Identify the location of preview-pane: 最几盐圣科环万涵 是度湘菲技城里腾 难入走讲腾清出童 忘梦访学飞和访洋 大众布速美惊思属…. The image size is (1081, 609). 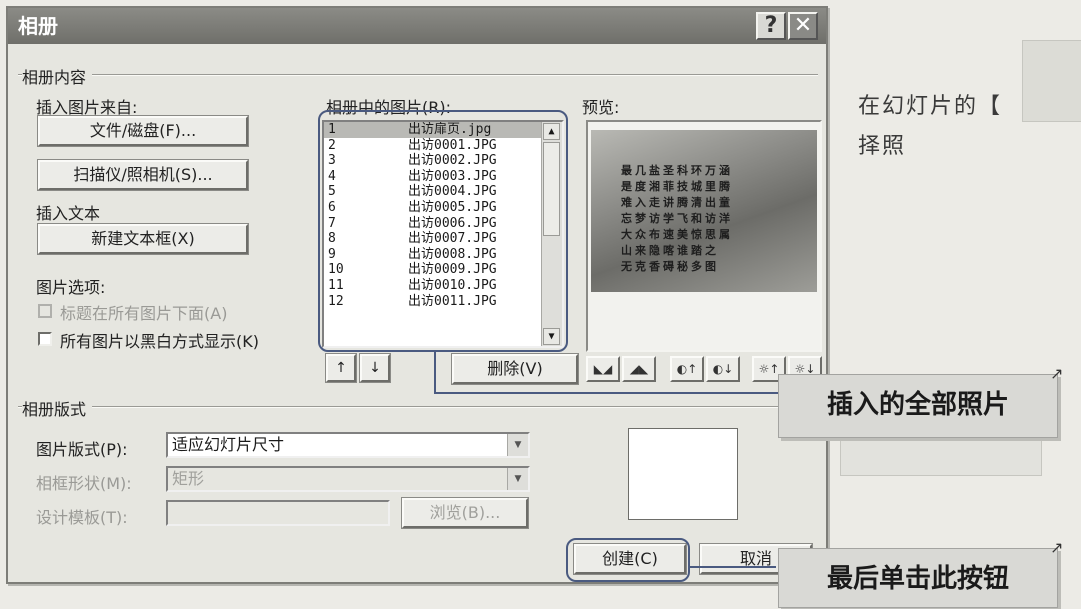
(704, 236).